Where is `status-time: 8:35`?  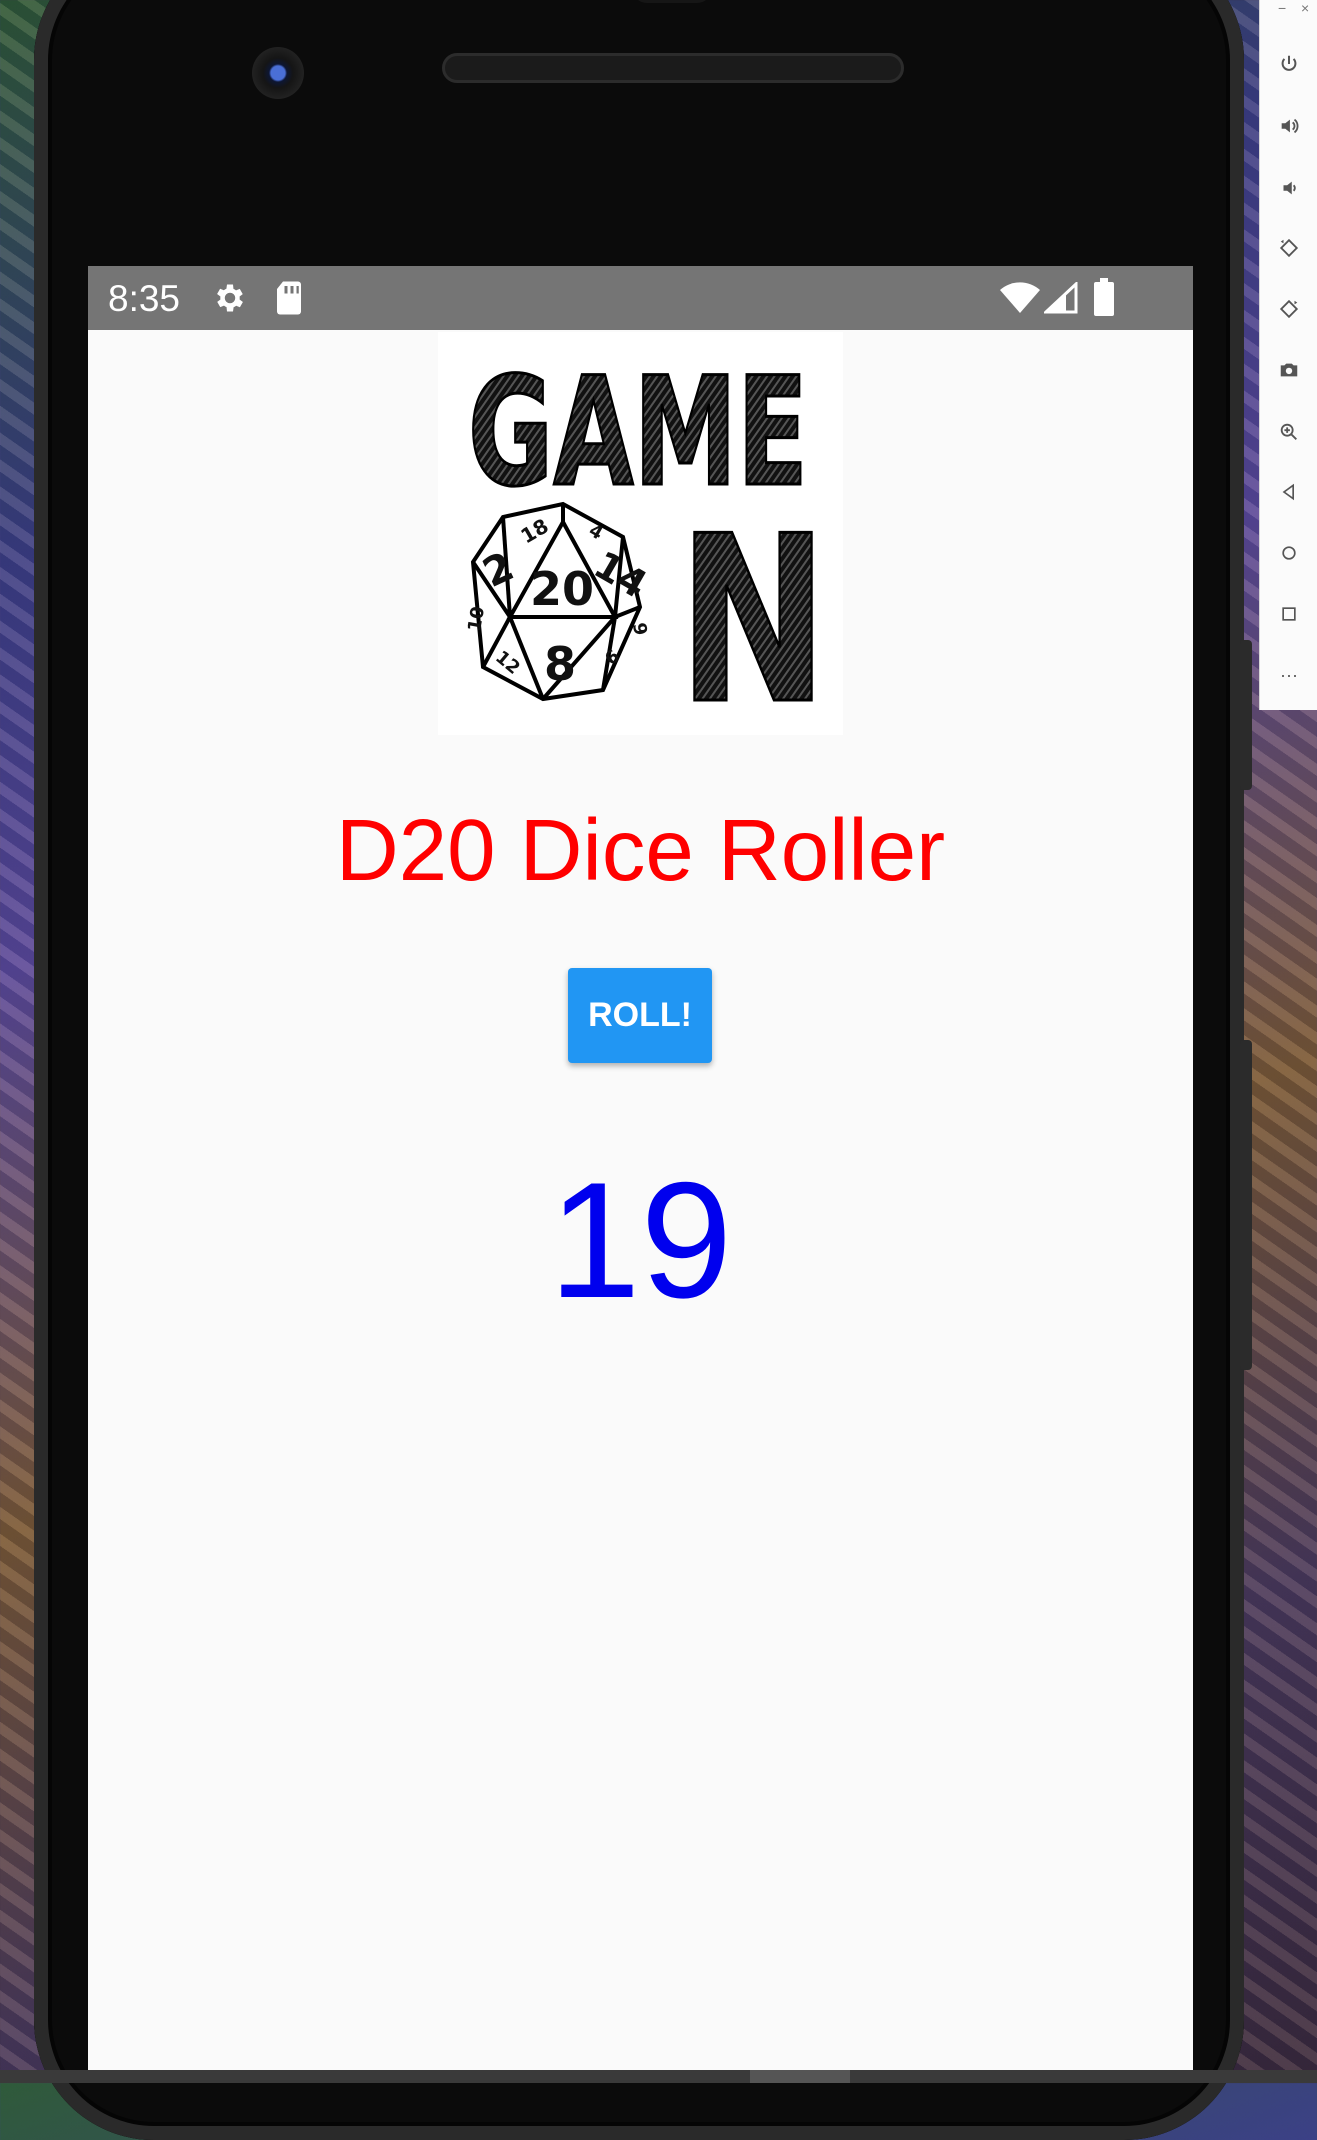 status-time: 8:35 is located at coordinates (144, 298).